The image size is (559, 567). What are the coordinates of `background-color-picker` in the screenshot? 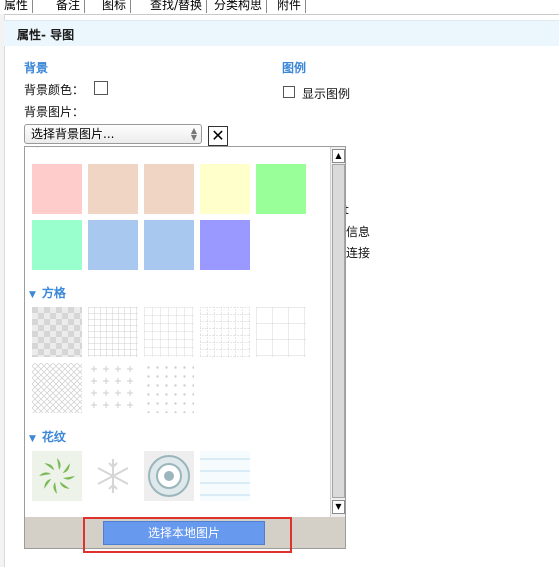 It's located at (101, 88).